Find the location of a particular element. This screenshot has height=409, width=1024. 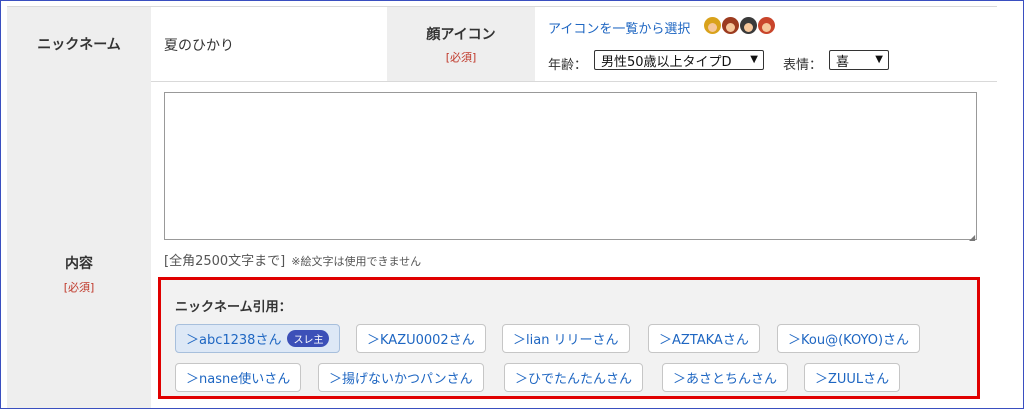

char-limit-text: [全角2500文字まで] is located at coordinates (225, 261).